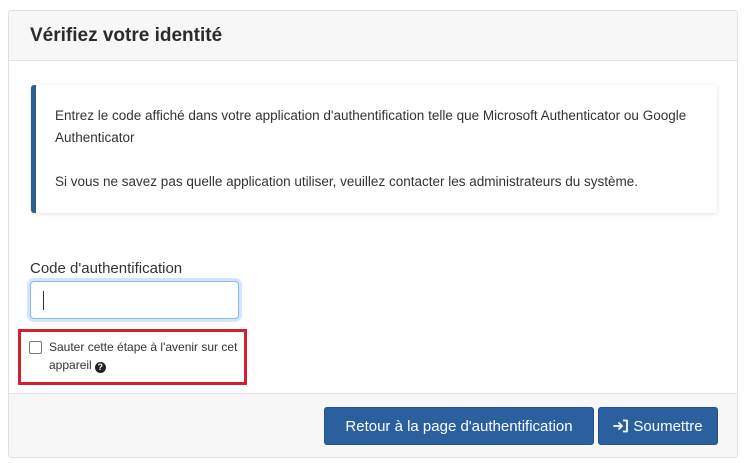 The width and height of the screenshot is (746, 463). Describe the element at coordinates (35, 347) in the screenshot. I see `skip-step-checkbox` at that location.